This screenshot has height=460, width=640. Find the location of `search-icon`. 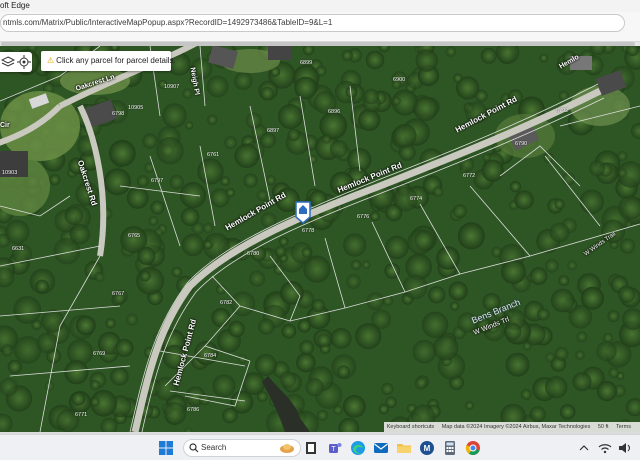

search-icon is located at coordinates (194, 448).